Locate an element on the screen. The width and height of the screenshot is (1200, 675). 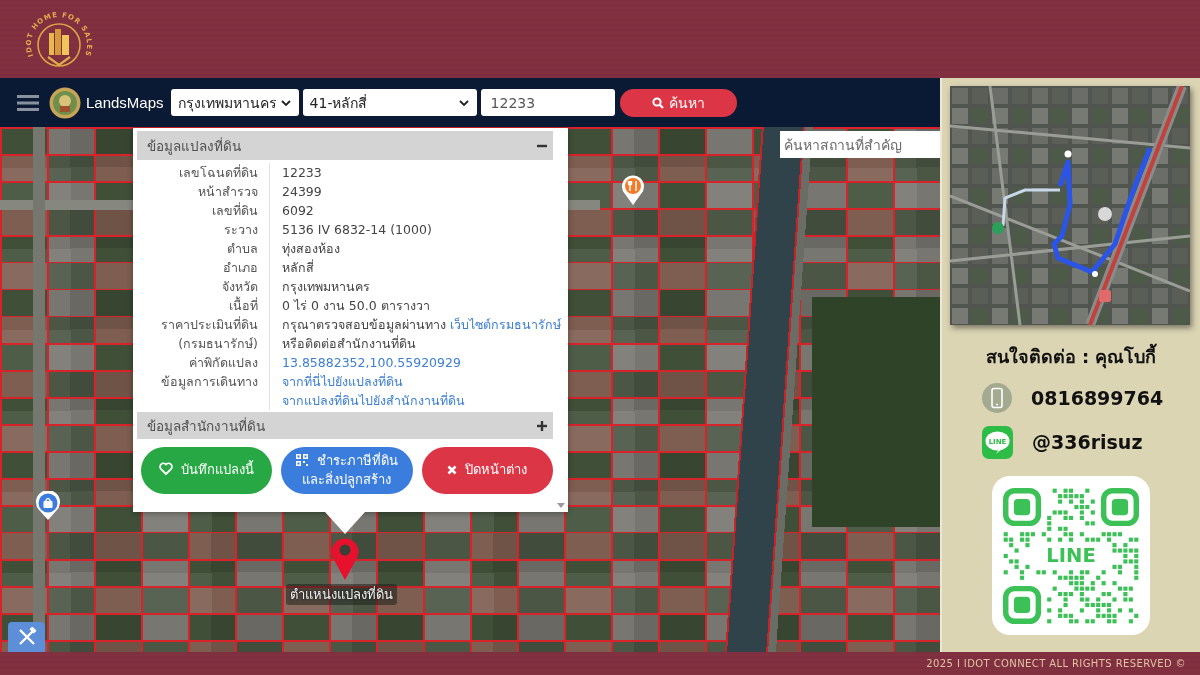
section-header: ข้อมูลแปลงที่ดิน is located at coordinates (345, 145).